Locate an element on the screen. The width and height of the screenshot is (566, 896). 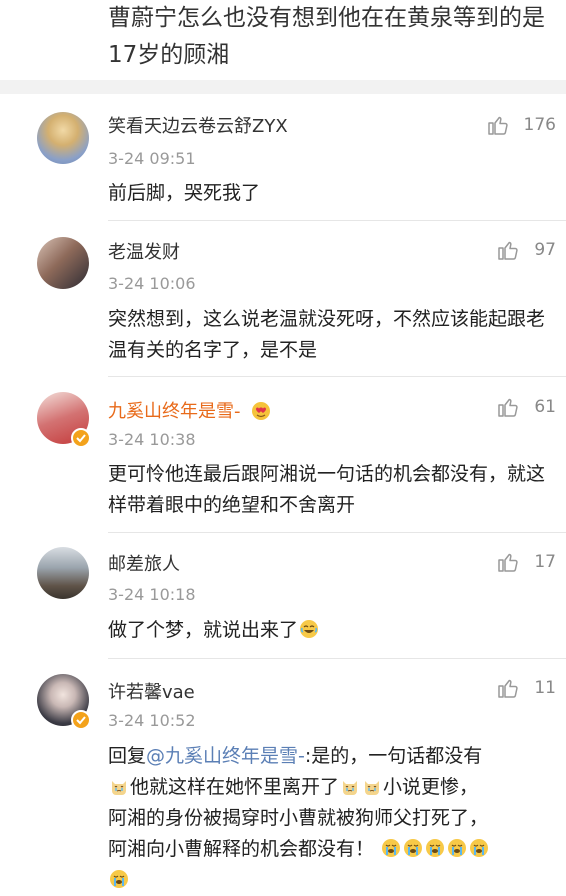
like-button: 17 is located at coordinates (526, 562).